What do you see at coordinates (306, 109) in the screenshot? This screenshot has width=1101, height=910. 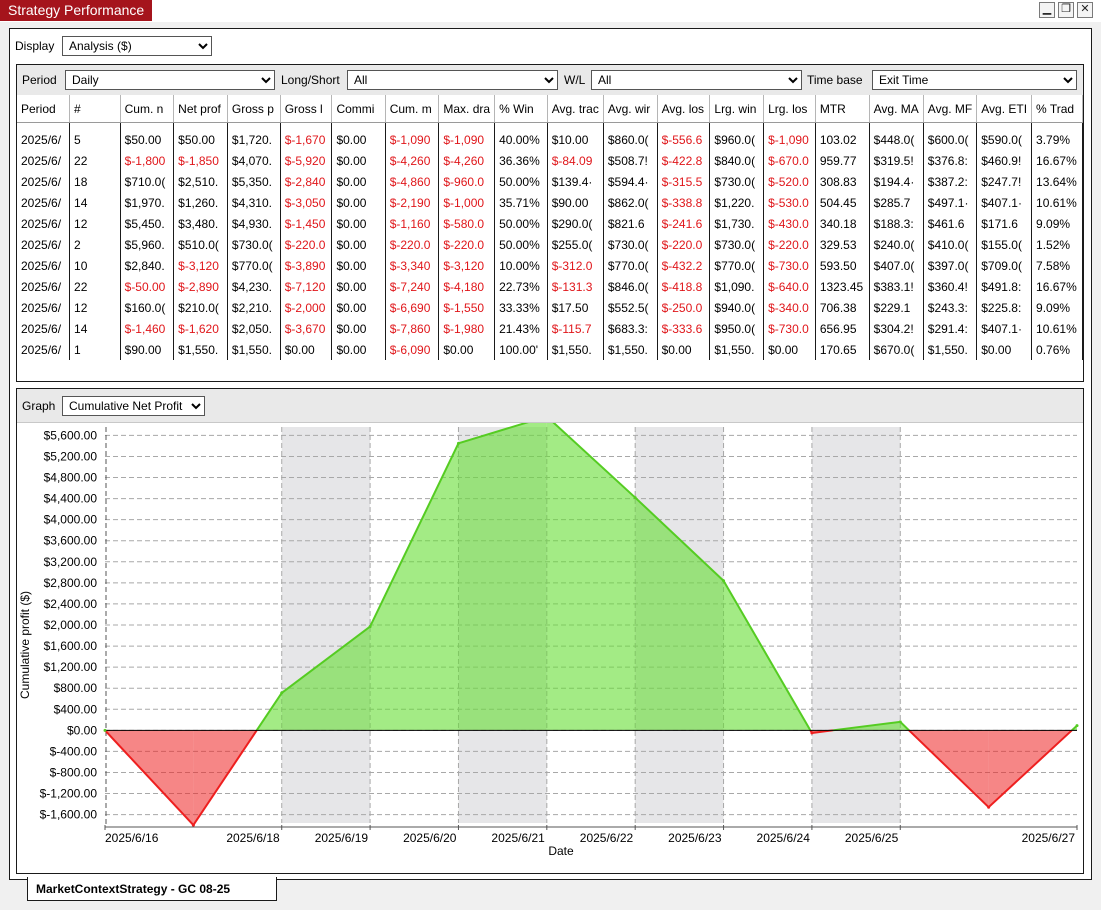 I see `column-header: Gross l` at bounding box center [306, 109].